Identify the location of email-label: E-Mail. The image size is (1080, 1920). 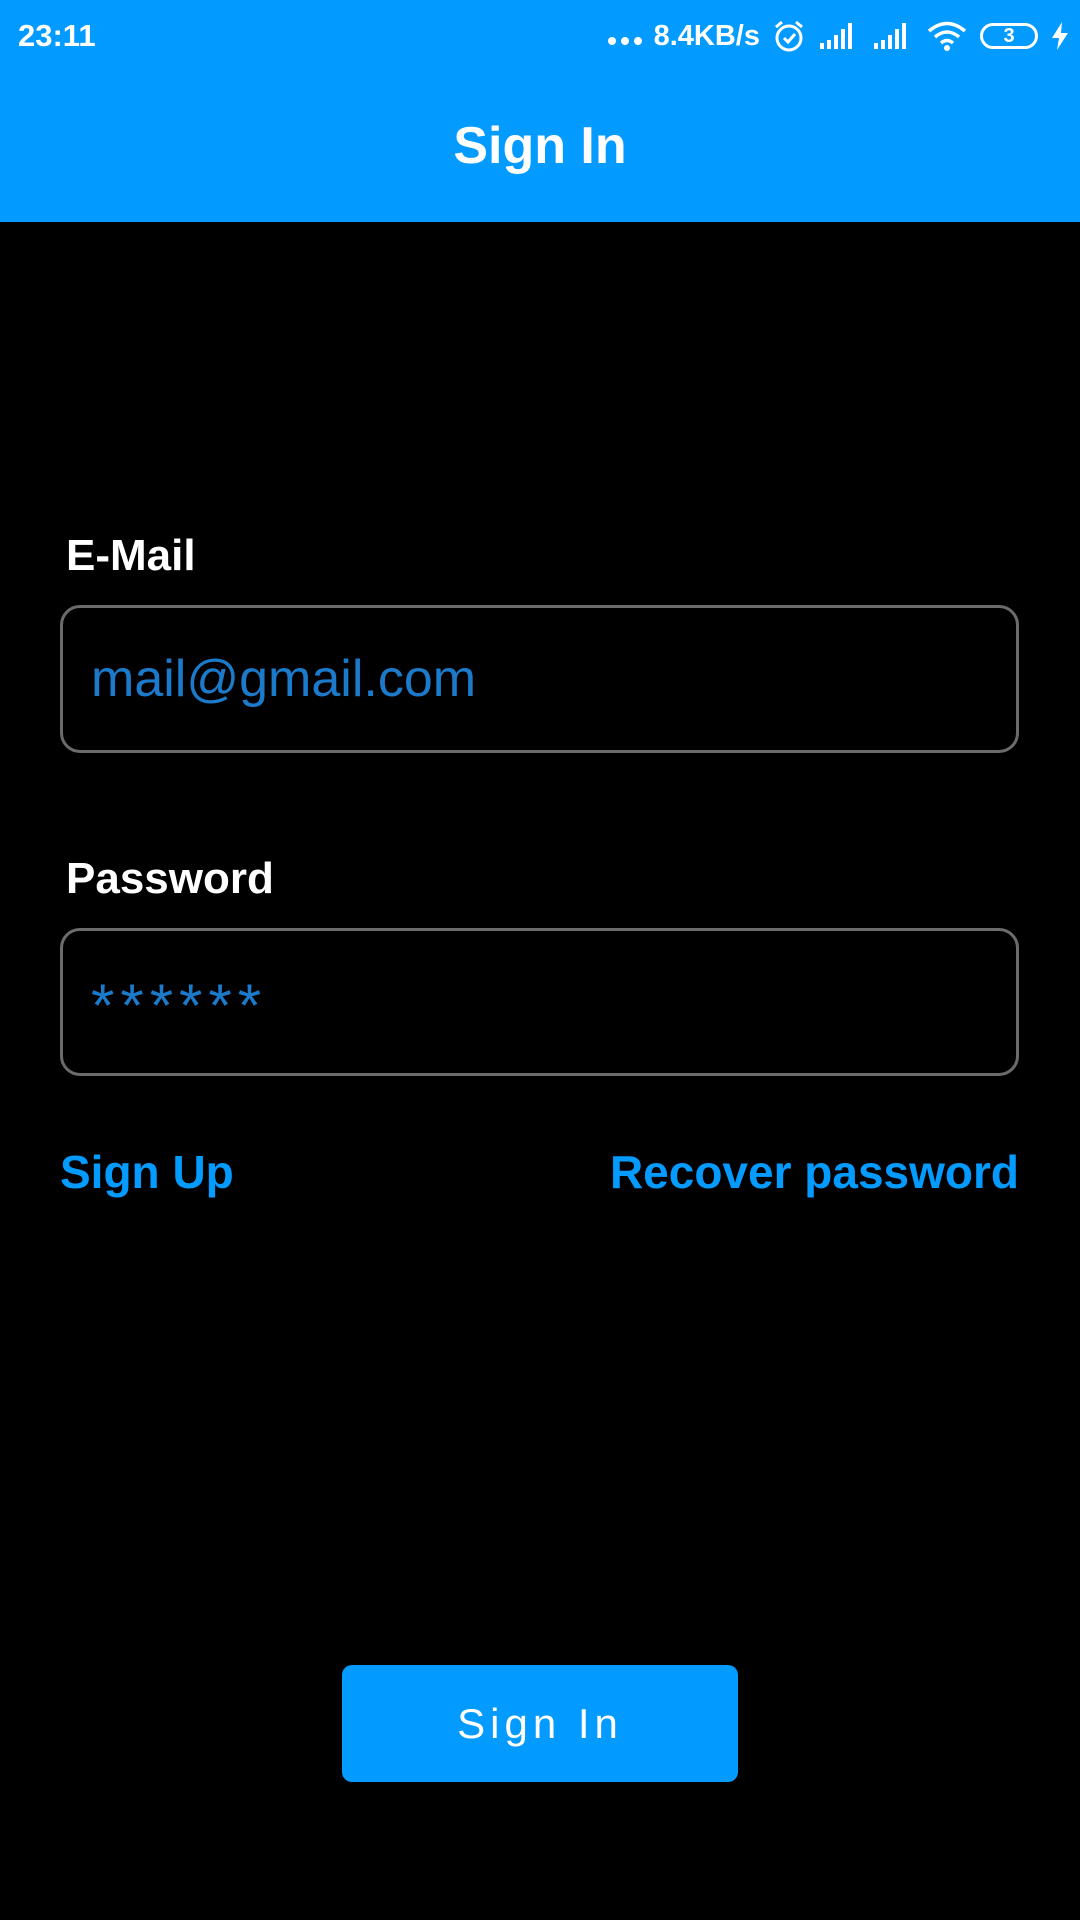
(131, 555).